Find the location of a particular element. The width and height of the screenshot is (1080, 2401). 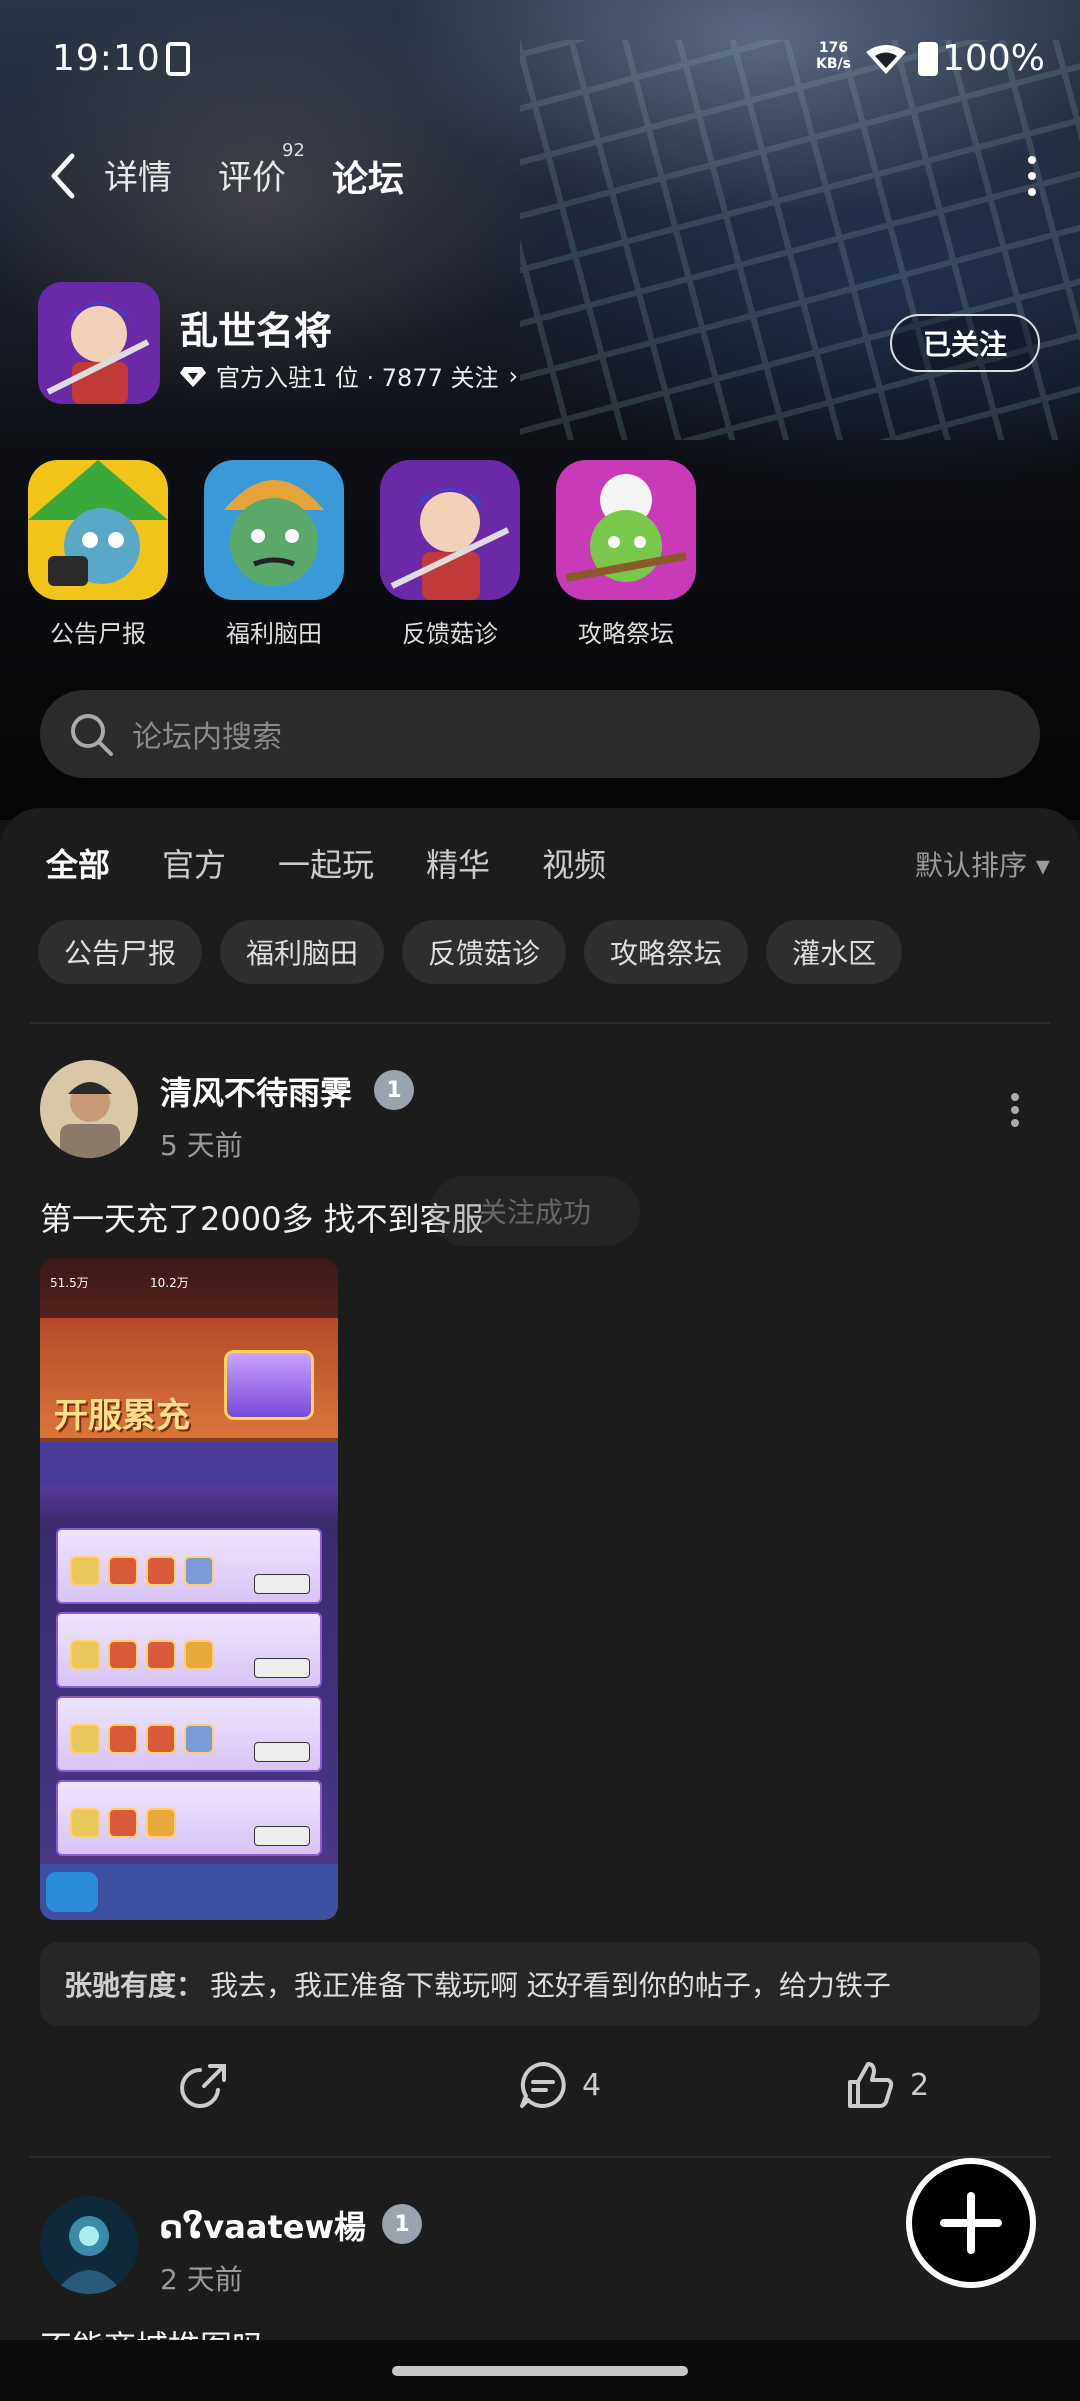

home-indicator is located at coordinates (540, 2371).